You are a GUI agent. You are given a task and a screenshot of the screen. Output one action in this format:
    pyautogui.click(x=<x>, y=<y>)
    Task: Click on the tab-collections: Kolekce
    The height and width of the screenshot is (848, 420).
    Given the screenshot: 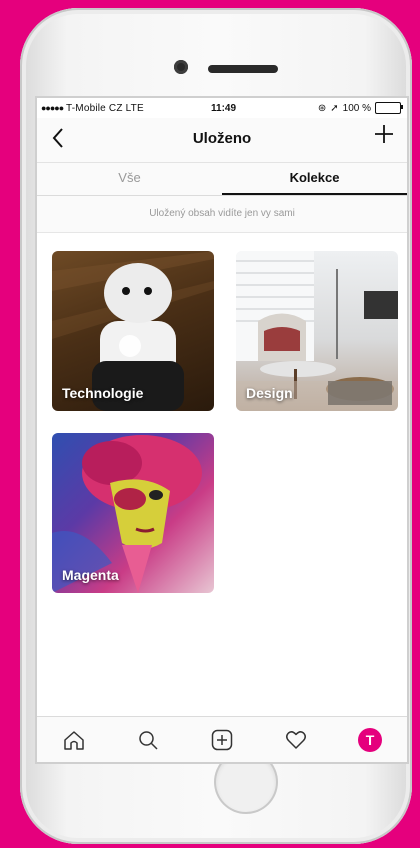 What is the action you would take?
    pyautogui.click(x=314, y=179)
    